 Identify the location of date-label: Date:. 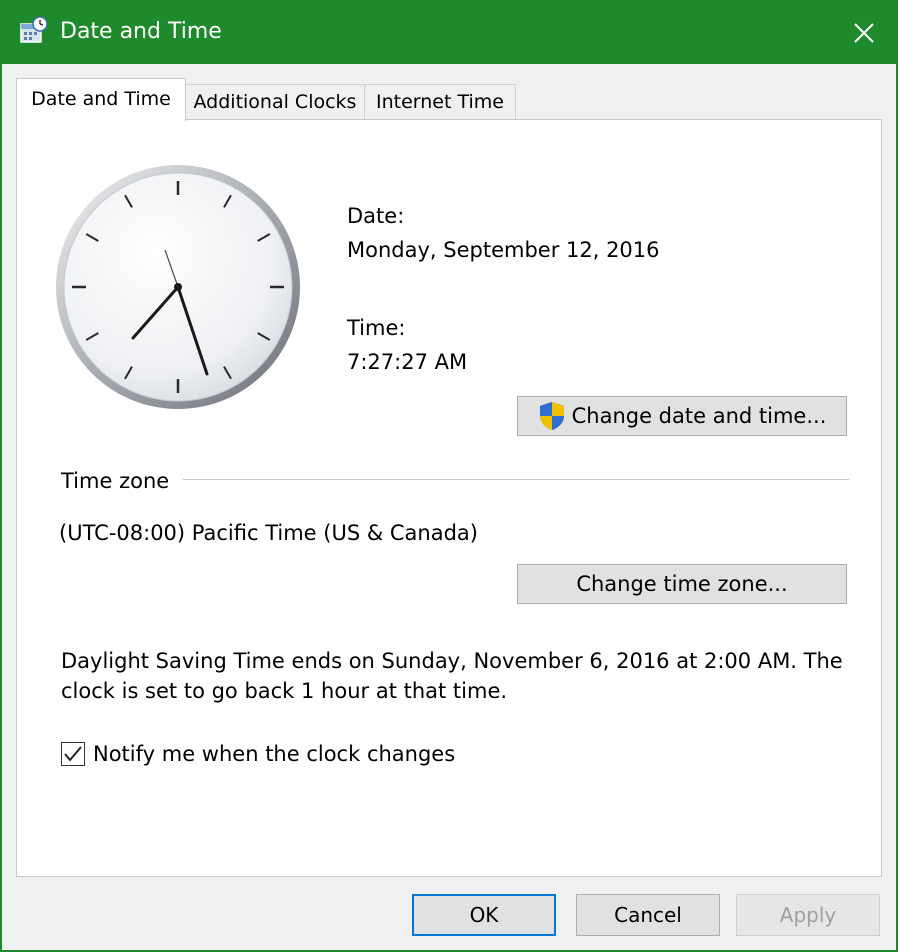
(376, 216).